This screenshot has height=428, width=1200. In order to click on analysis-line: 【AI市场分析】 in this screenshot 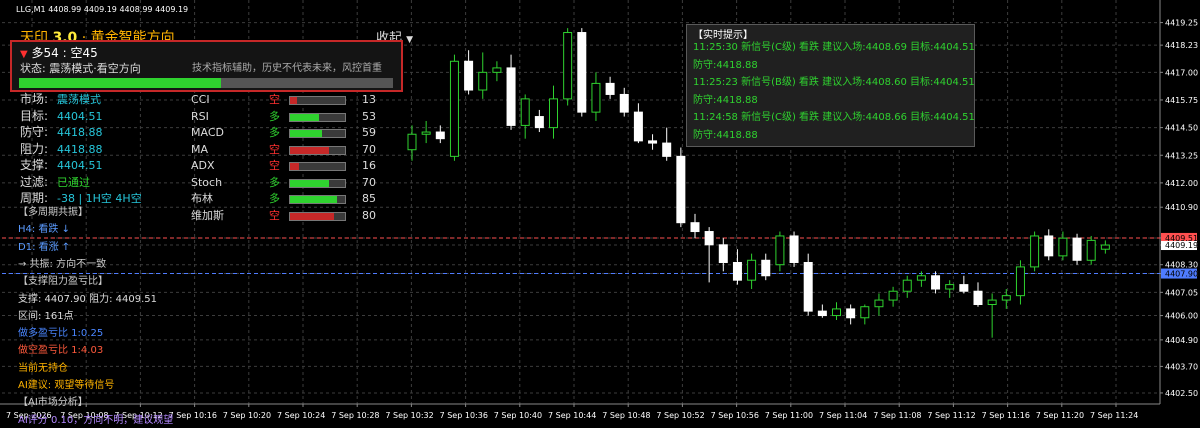, I will do `click(53, 403)`.